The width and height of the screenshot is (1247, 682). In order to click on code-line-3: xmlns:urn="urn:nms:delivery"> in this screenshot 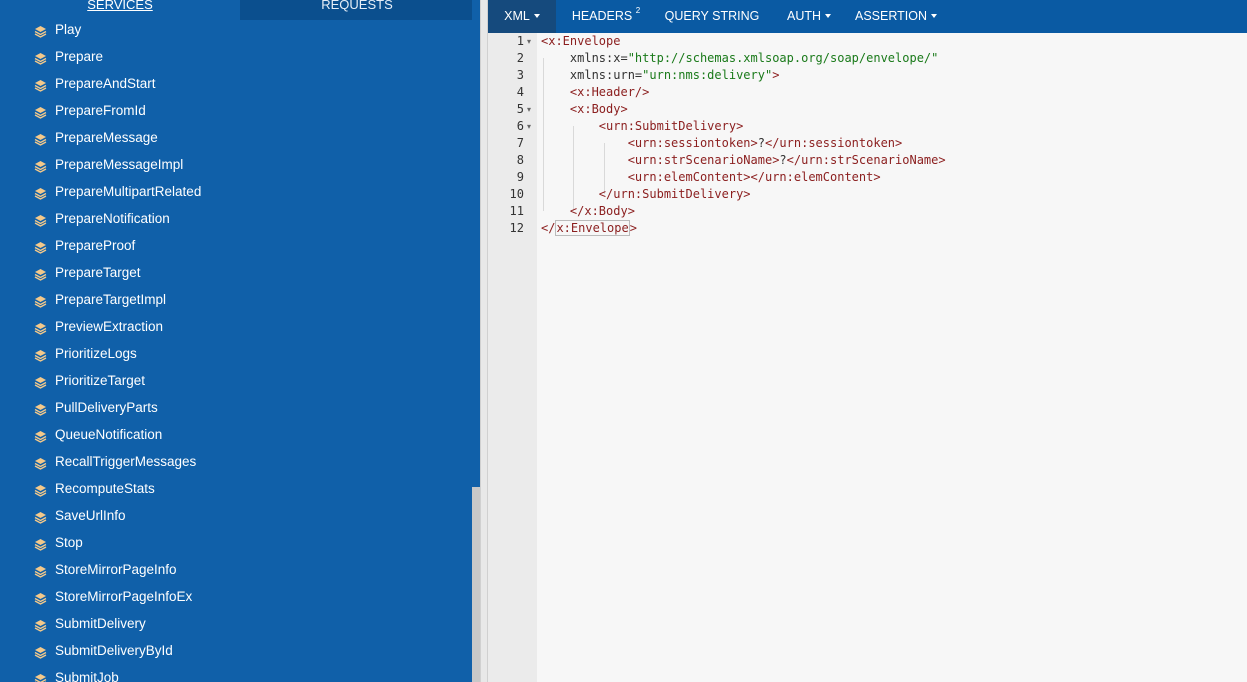, I will do `click(660, 75)`.